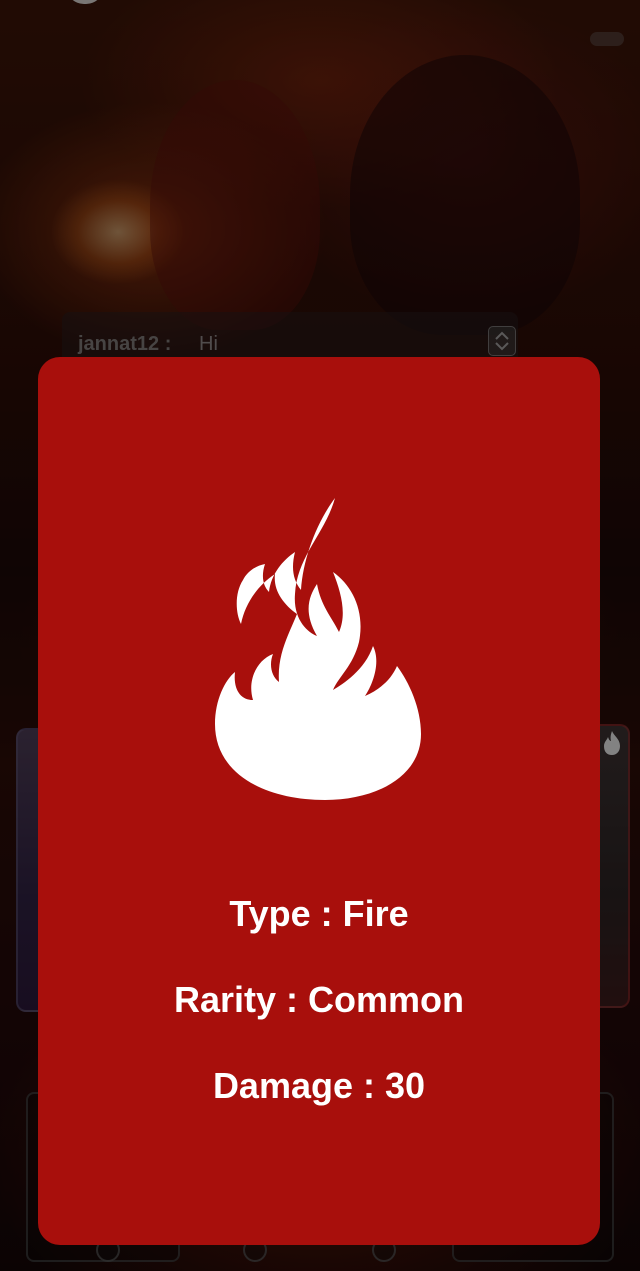 Image resolution: width=640 pixels, height=1271 pixels. Describe the element at coordinates (319, 999) in the screenshot. I see `card-rarity-label: Rarity : Common` at that location.